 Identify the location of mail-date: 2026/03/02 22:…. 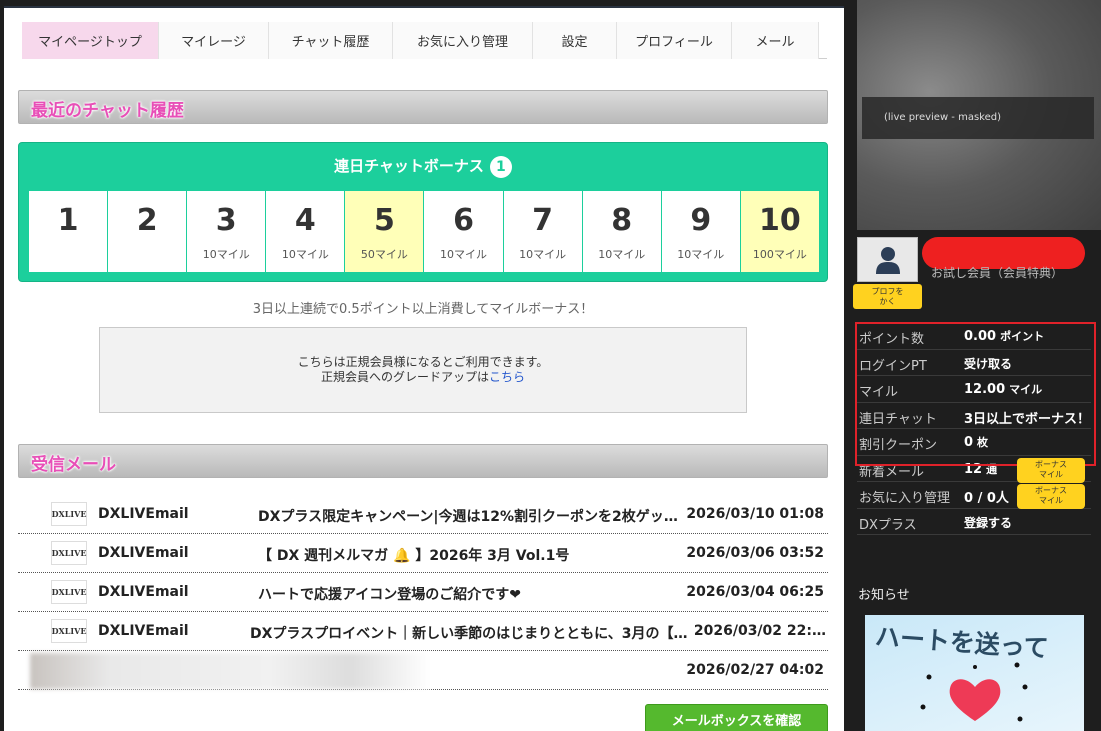
(759, 631).